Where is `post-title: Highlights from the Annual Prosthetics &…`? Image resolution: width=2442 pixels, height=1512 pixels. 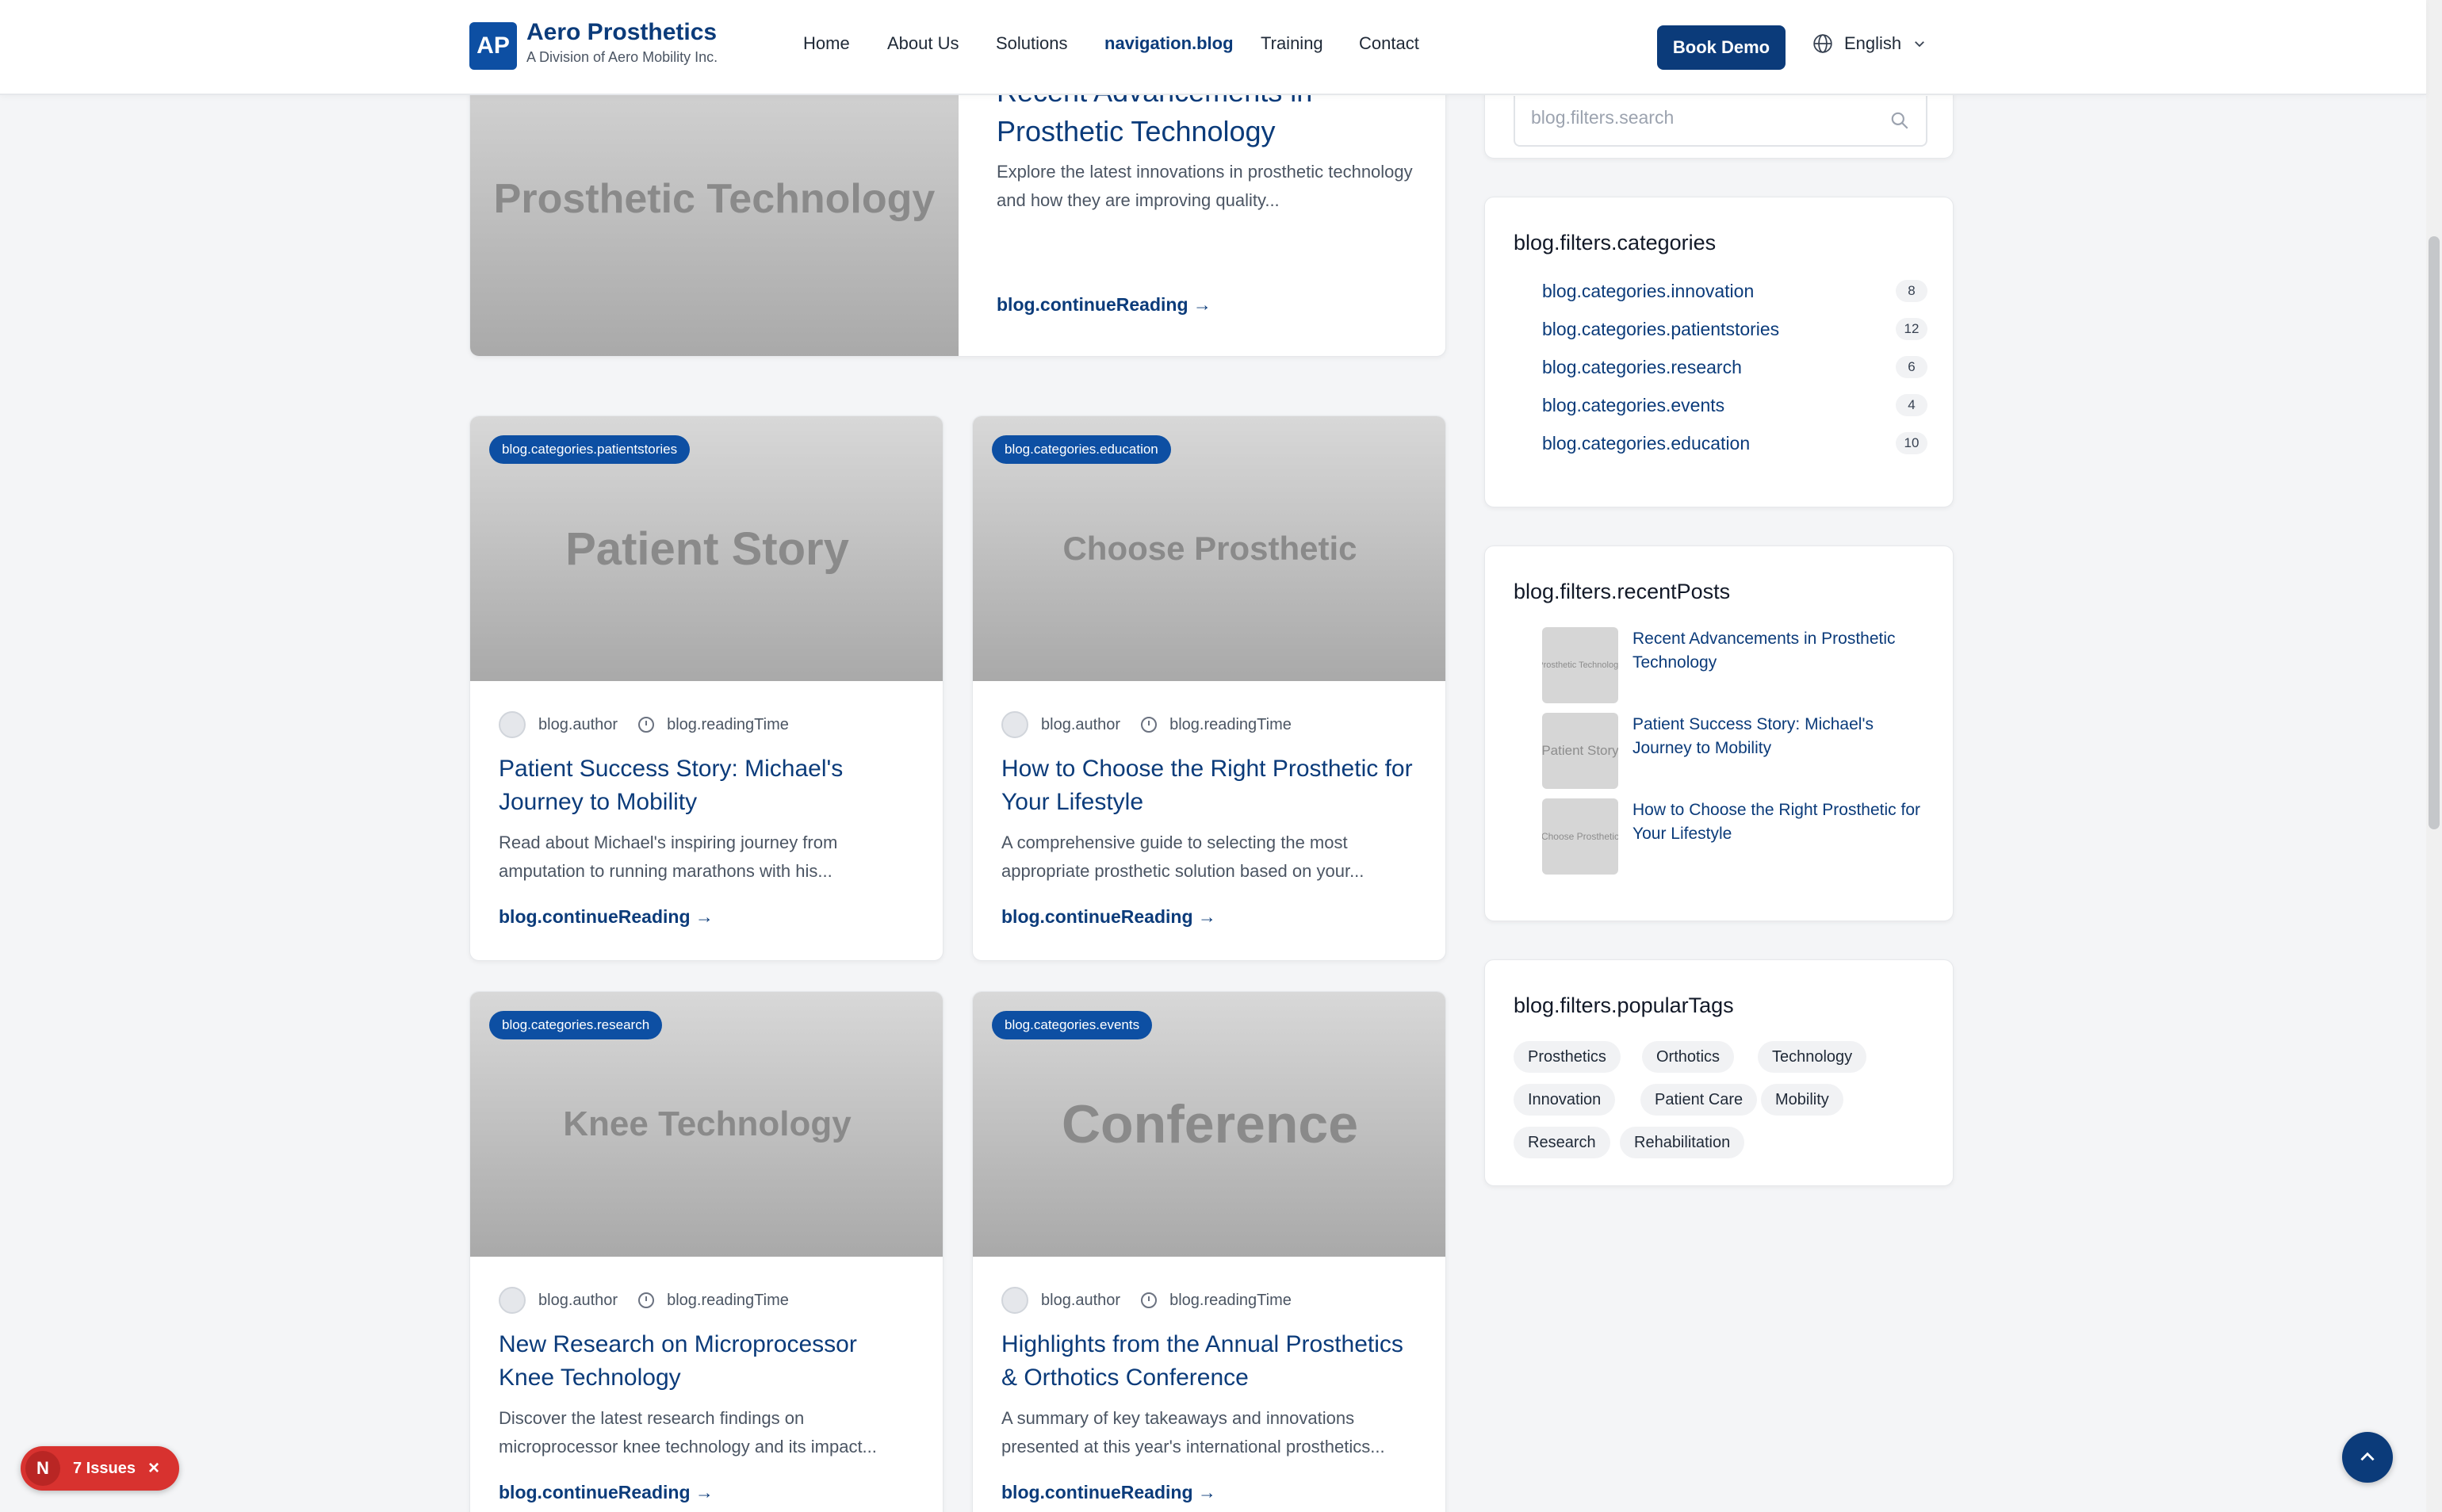
post-title: Highlights from the Annual Prosthetics &… is located at coordinates (1211, 1361).